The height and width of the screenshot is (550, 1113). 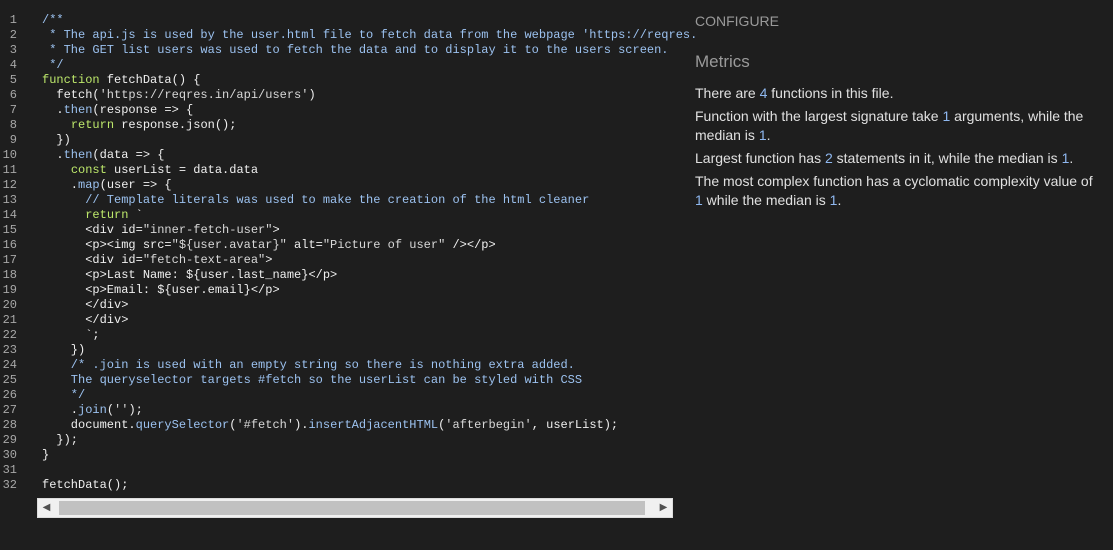 I want to click on code-token: /></p>, so click(x=470, y=245).